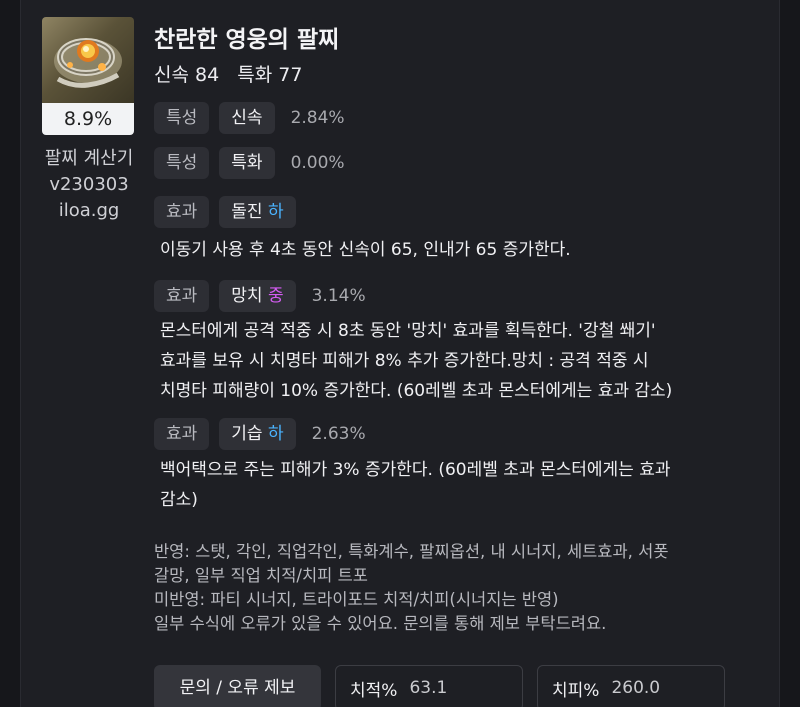 The image size is (800, 707). I want to click on option-row: 효과 돌진 하, so click(230, 212).